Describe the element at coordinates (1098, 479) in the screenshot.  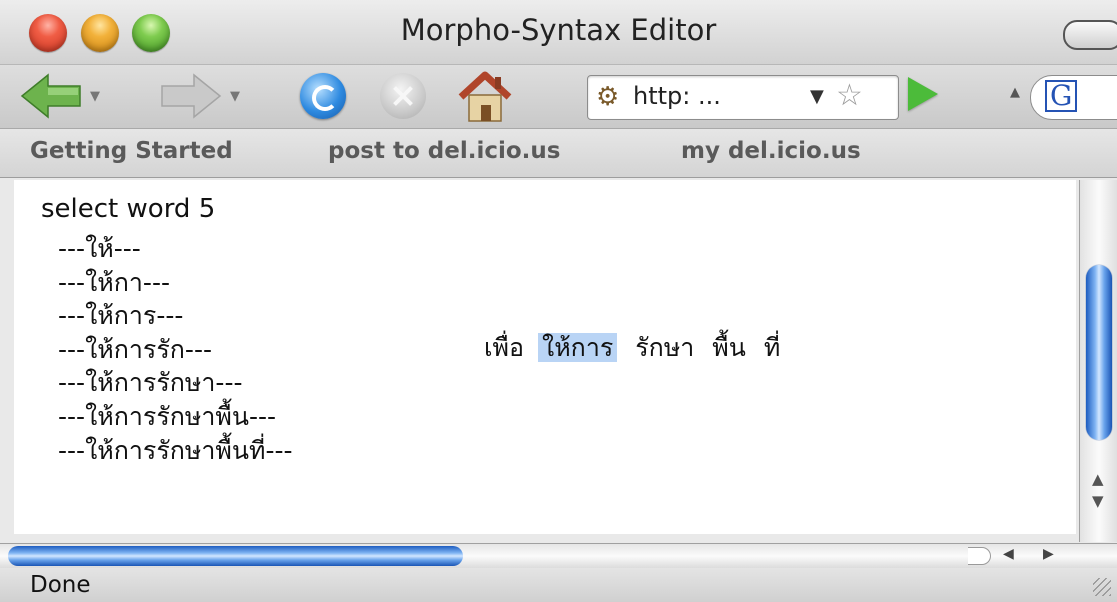
I see `scroll-up-arrow-icon: ▲` at that location.